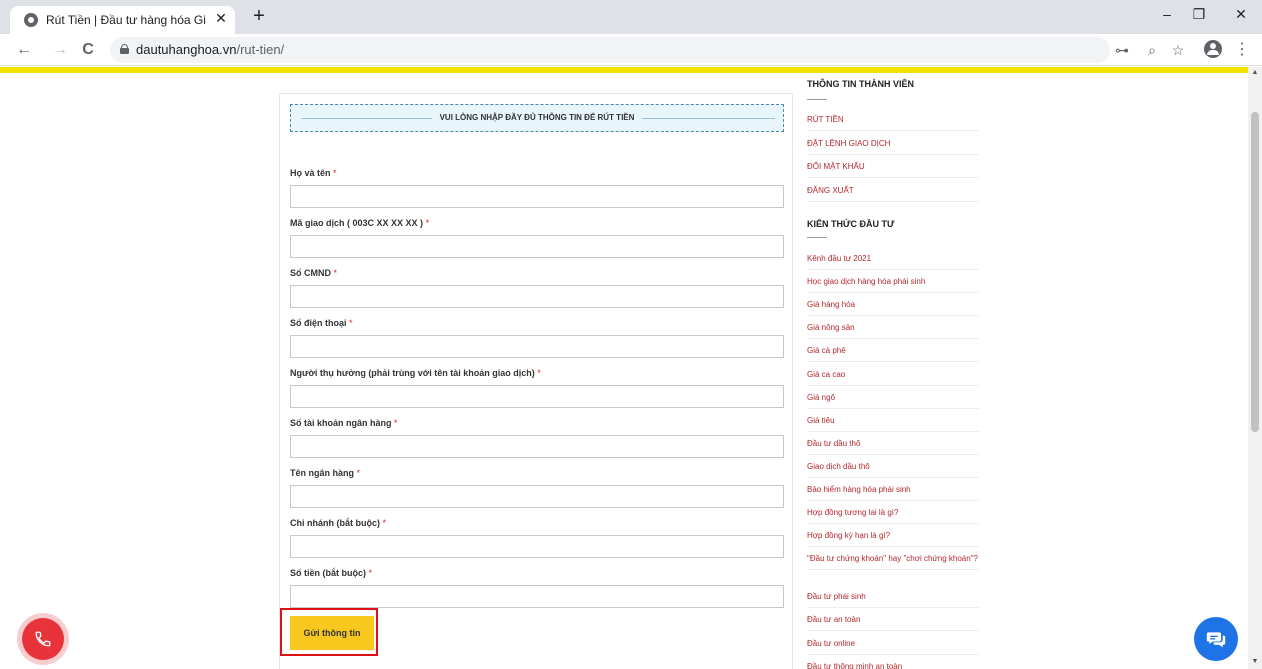  I want to click on field-label-text: Chi nhánh (bắt buộc), so click(335, 523).